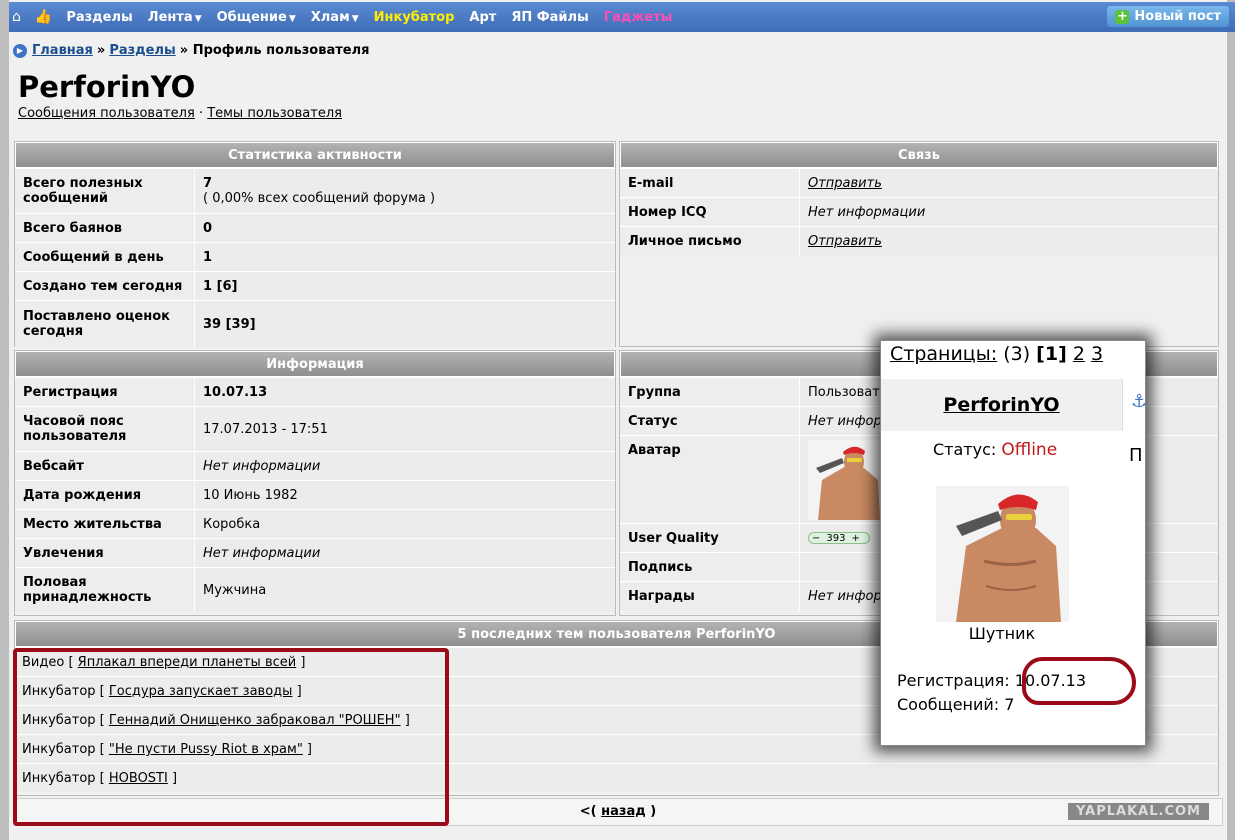 This screenshot has width=1235, height=840. I want to click on pagination: Страницы: (3) [1] 2 3, so click(996, 354).